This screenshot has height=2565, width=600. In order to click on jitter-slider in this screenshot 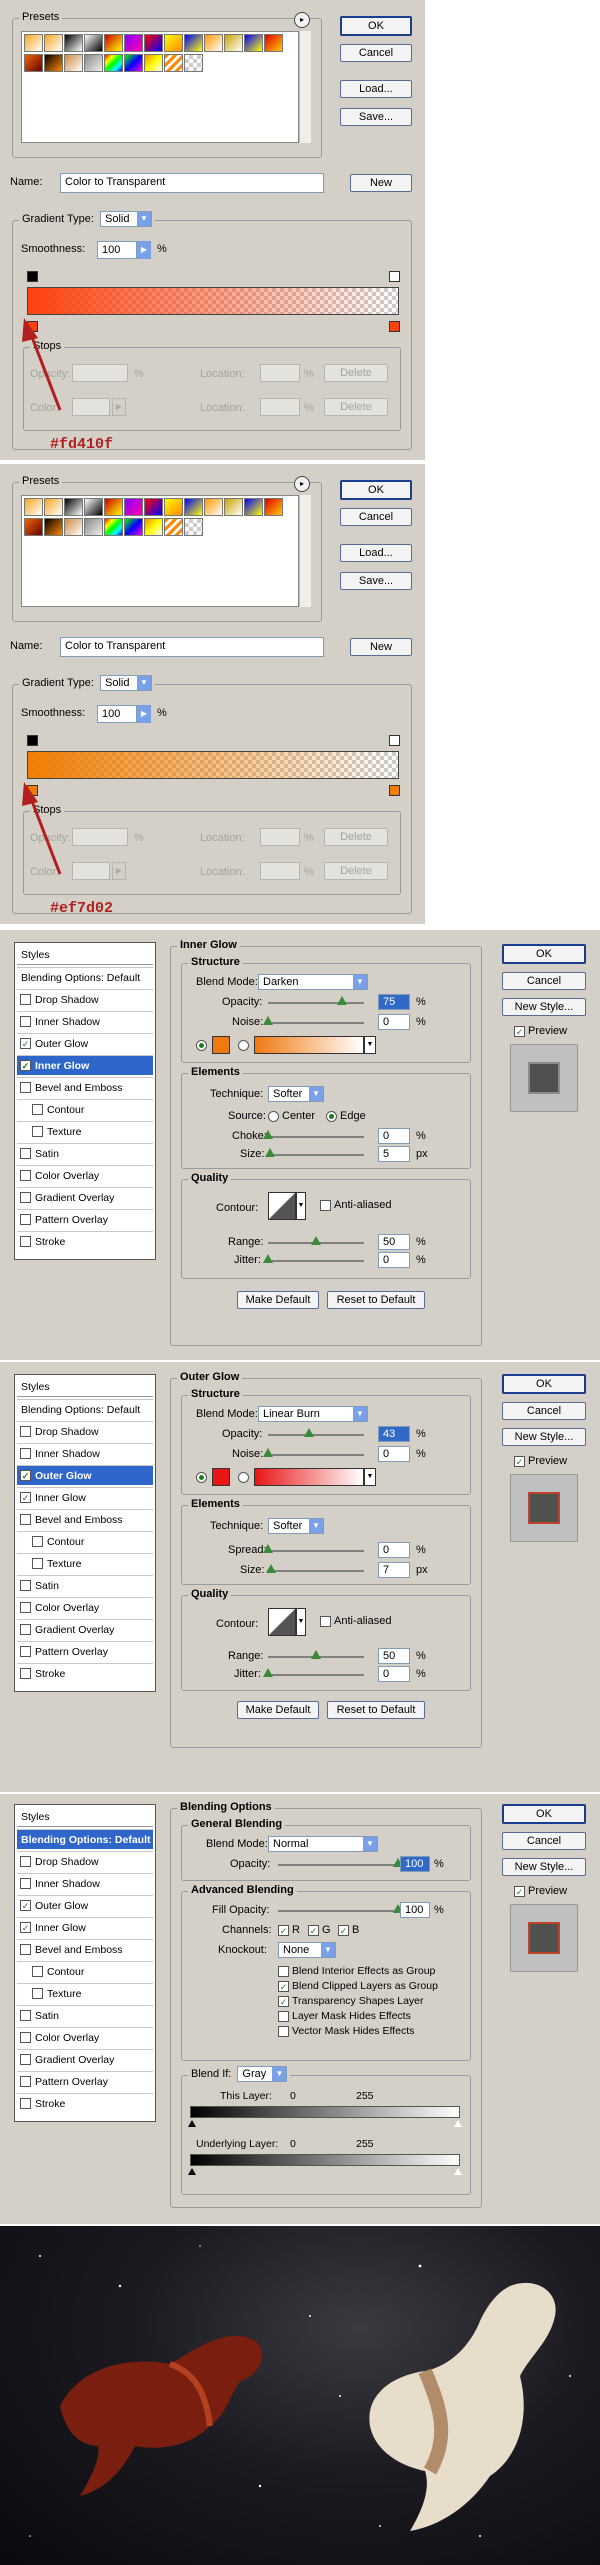, I will do `click(313, 1672)`.